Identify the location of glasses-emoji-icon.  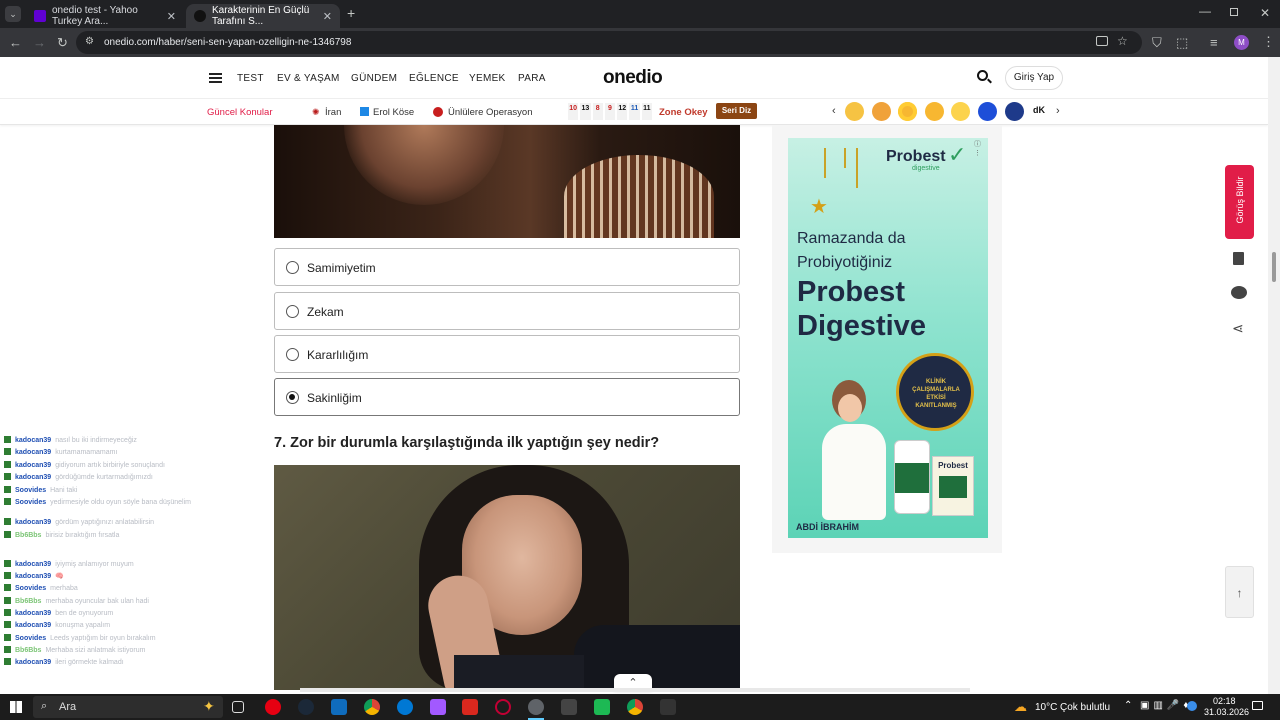
(854, 111).